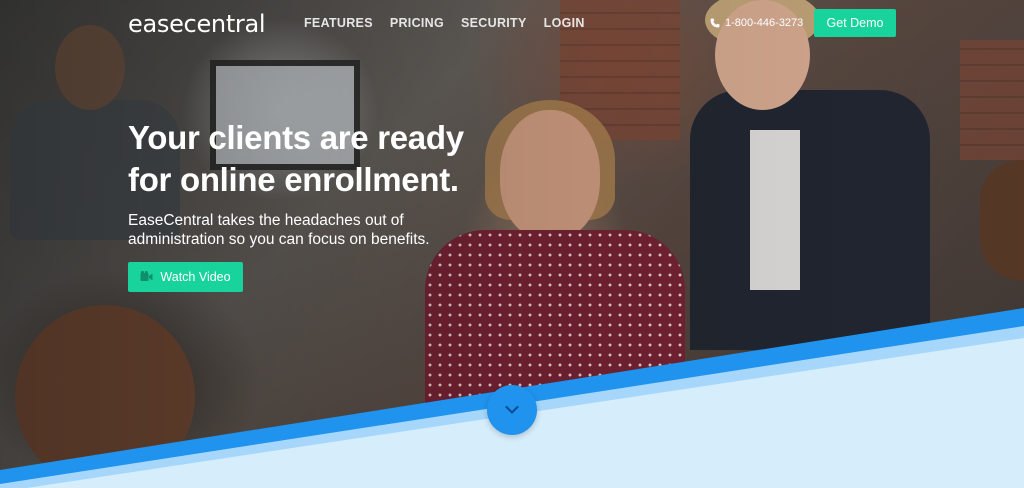  I want to click on nav-features: FEATURES, so click(338, 23).